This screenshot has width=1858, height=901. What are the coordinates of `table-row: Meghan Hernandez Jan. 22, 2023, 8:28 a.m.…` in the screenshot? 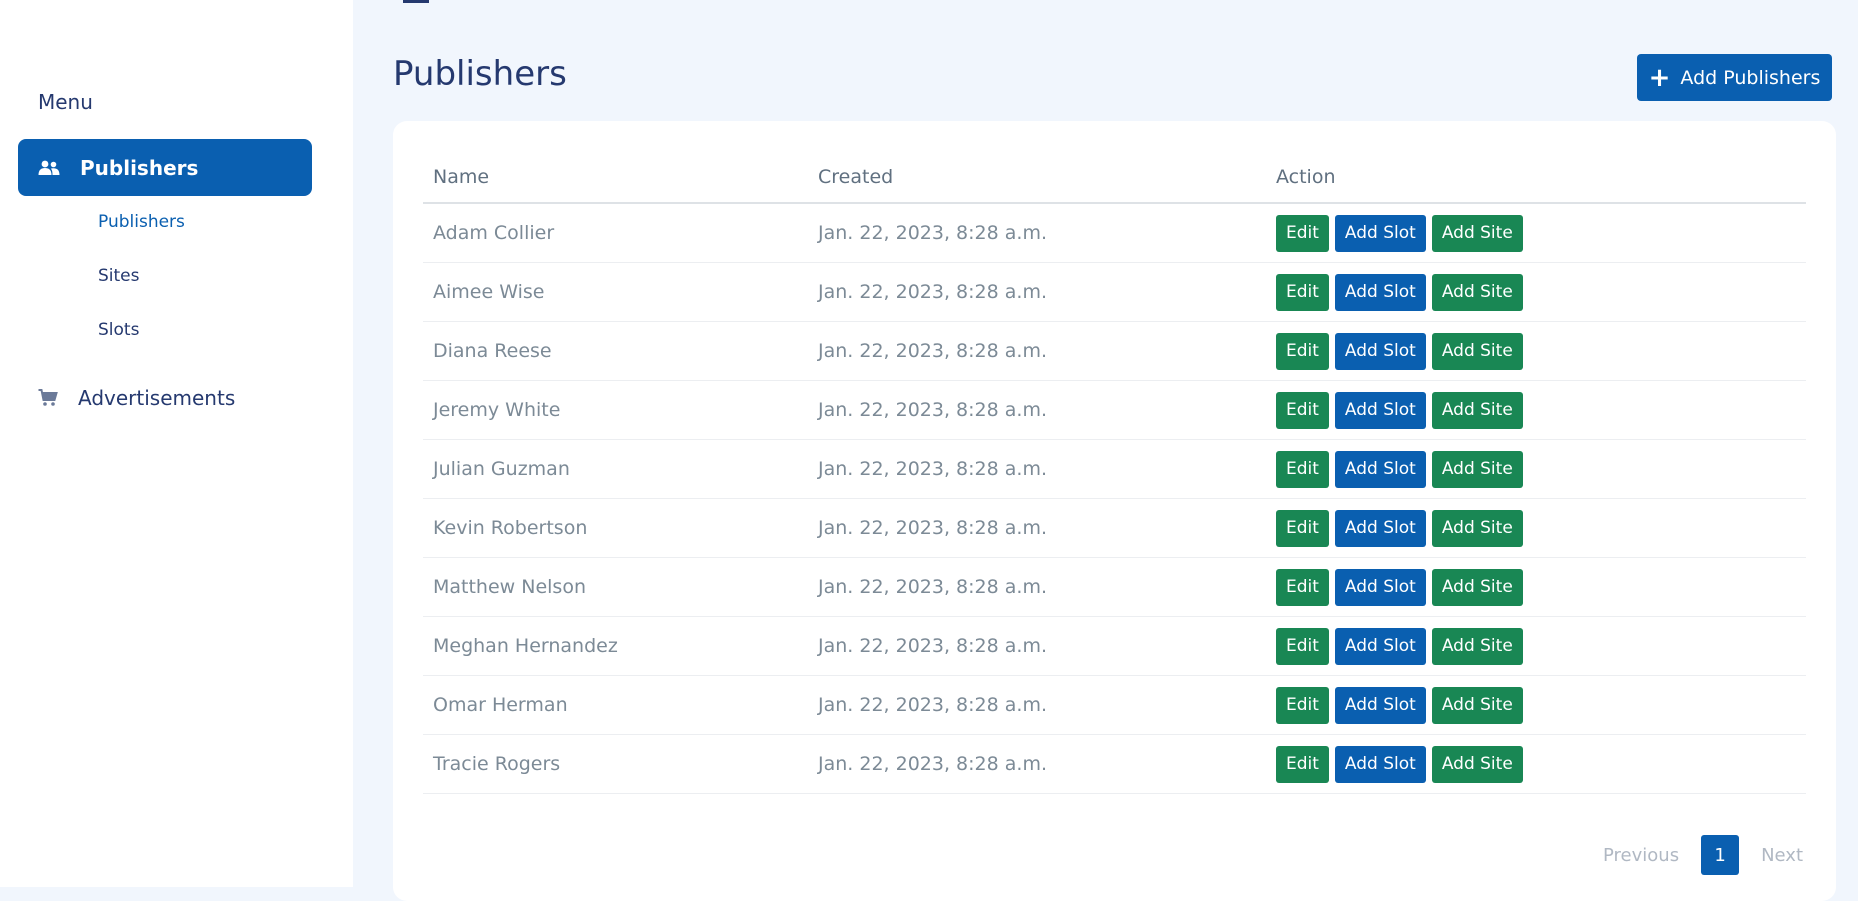 It's located at (1114, 646).